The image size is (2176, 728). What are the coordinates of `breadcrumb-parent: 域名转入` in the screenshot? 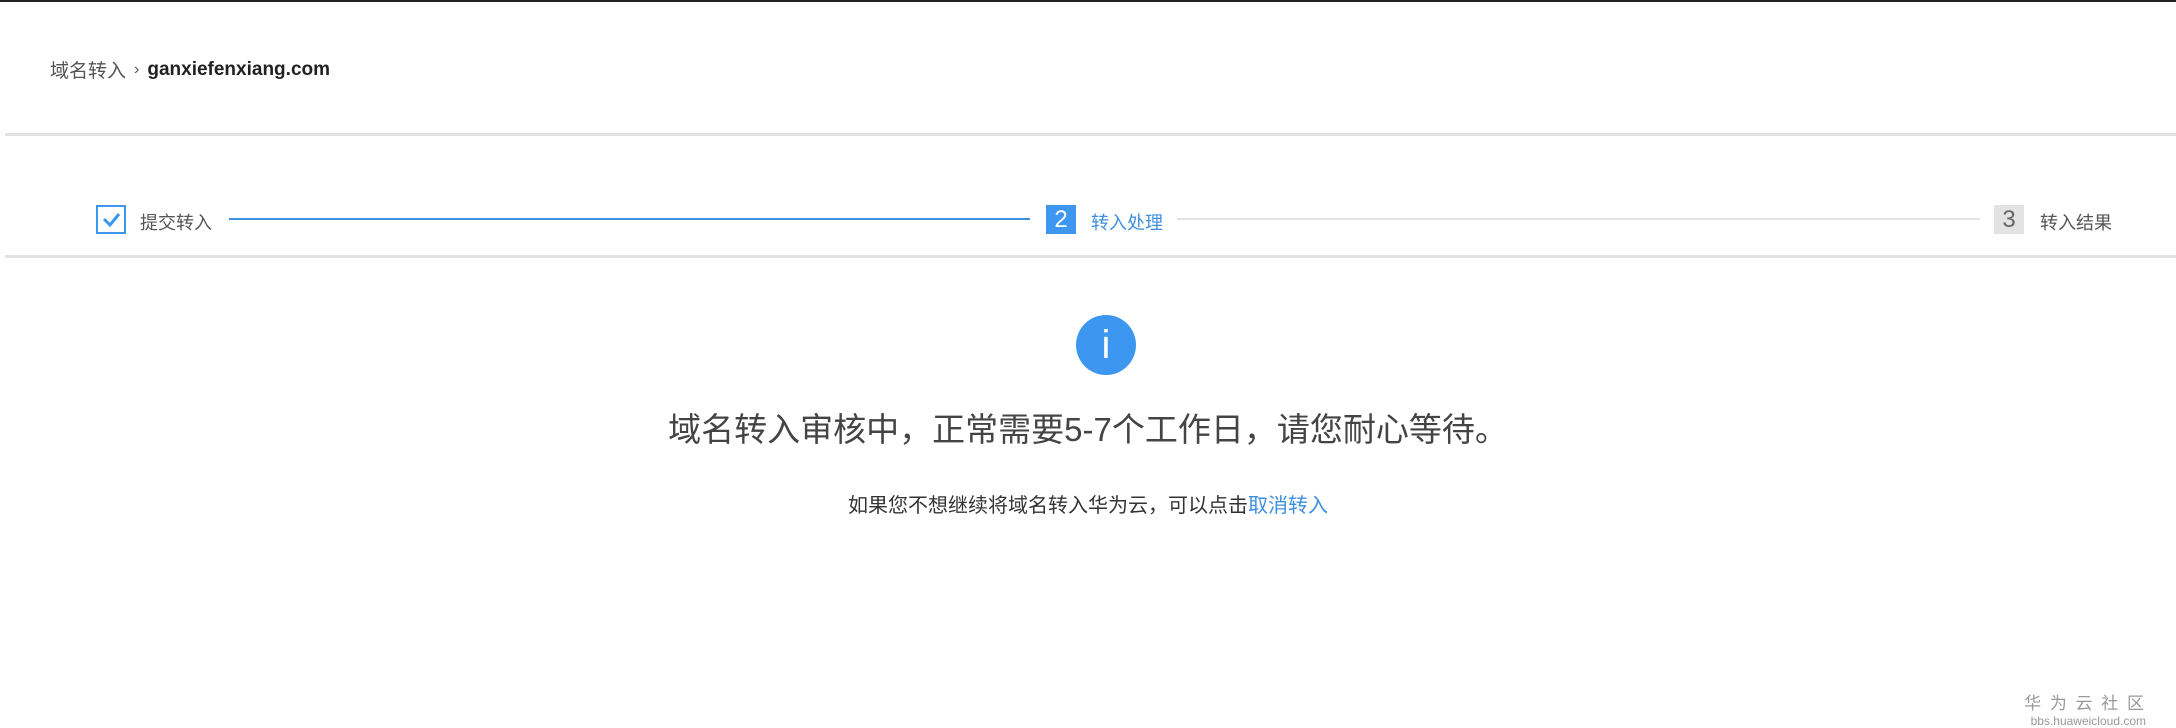 It's located at (88, 69).